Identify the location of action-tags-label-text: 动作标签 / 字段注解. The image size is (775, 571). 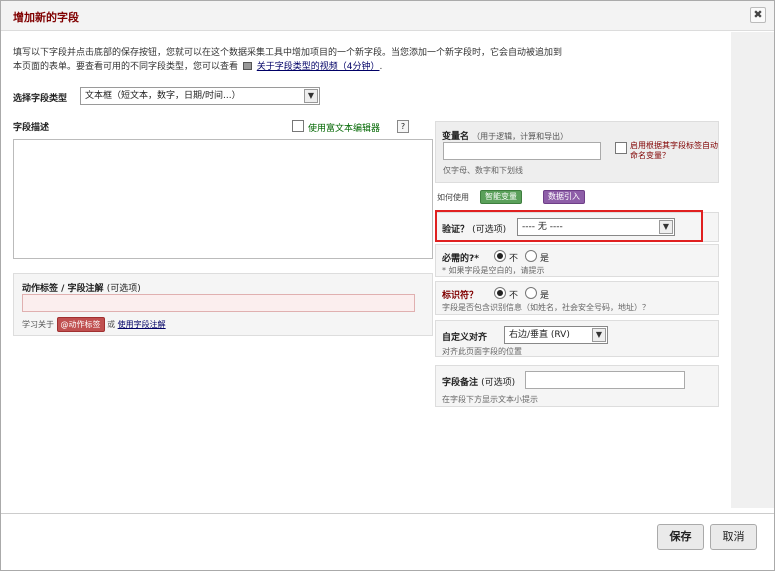
(63, 289).